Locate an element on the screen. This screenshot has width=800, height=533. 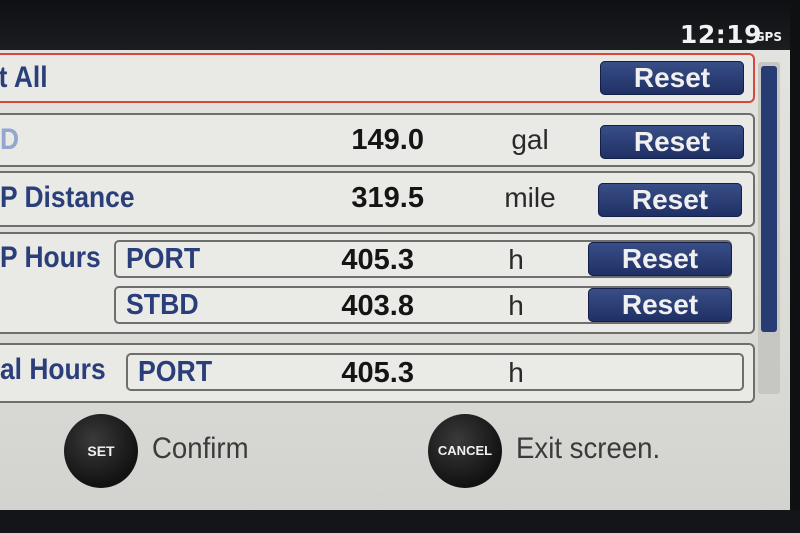
trip-distance-unit: mile is located at coordinates (530, 197).